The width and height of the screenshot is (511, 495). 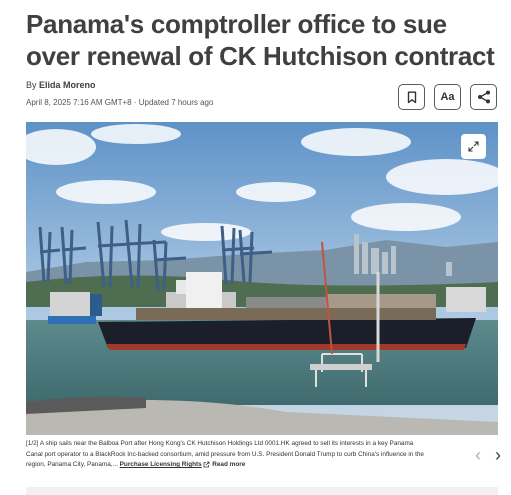 What do you see at coordinates (488, 455) in the screenshot?
I see `carousel-nav: ‹ ›` at bounding box center [488, 455].